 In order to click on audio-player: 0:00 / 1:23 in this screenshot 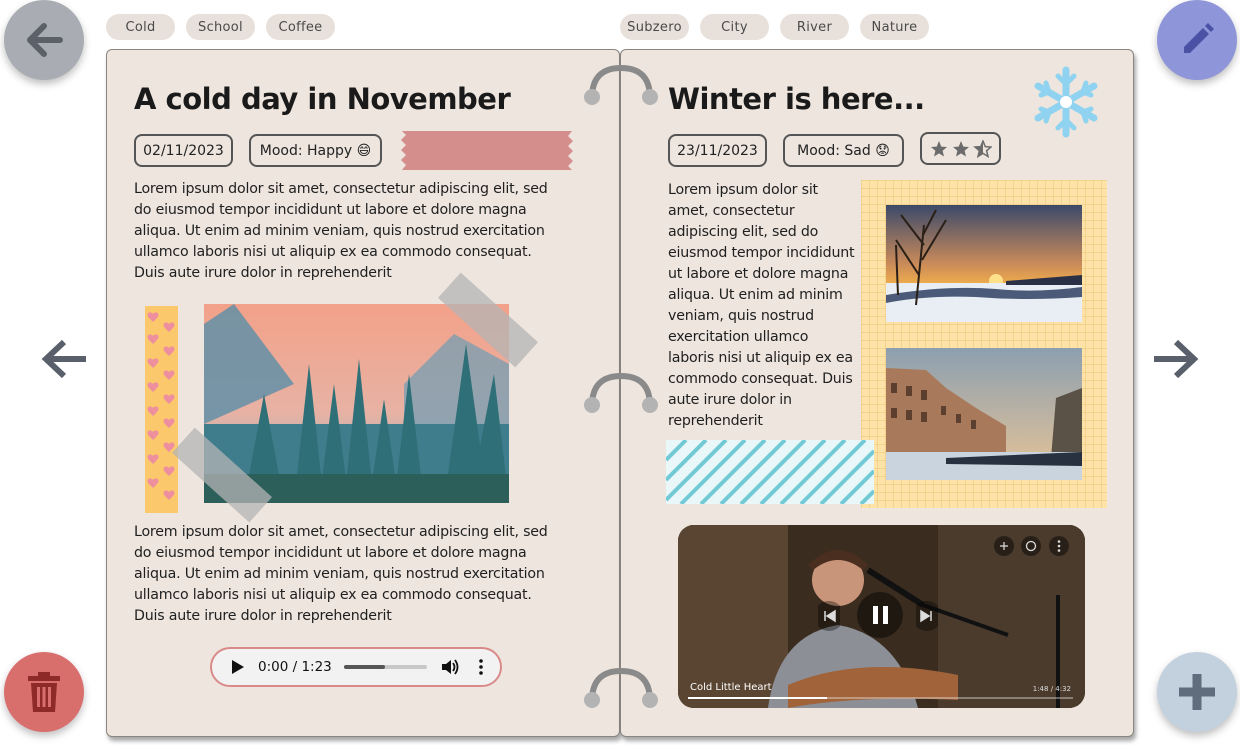, I will do `click(356, 667)`.